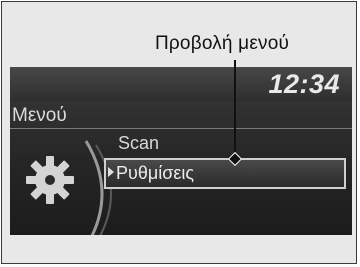  Describe the element at coordinates (111, 172) in the screenshot. I see `selection-pointer-icon` at that location.